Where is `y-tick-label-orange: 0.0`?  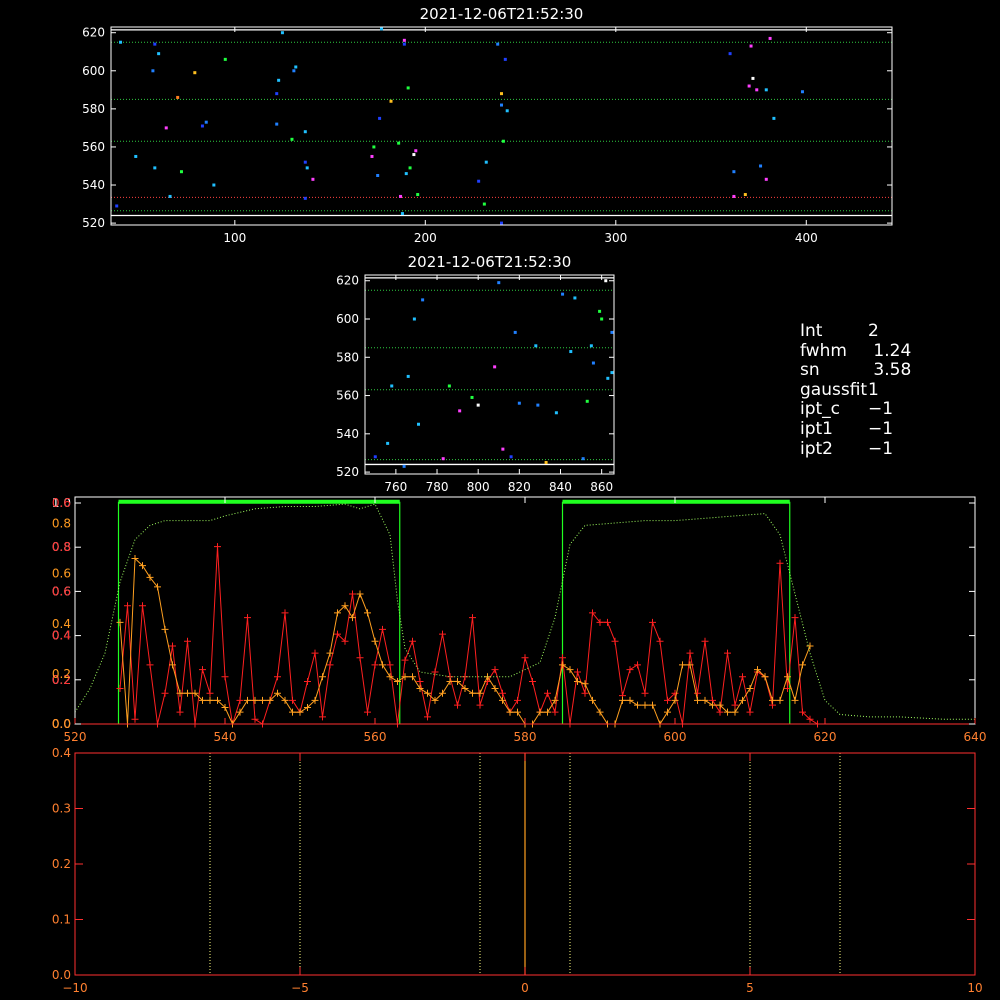 y-tick-label-orange: 0.0 is located at coordinates (61, 724).